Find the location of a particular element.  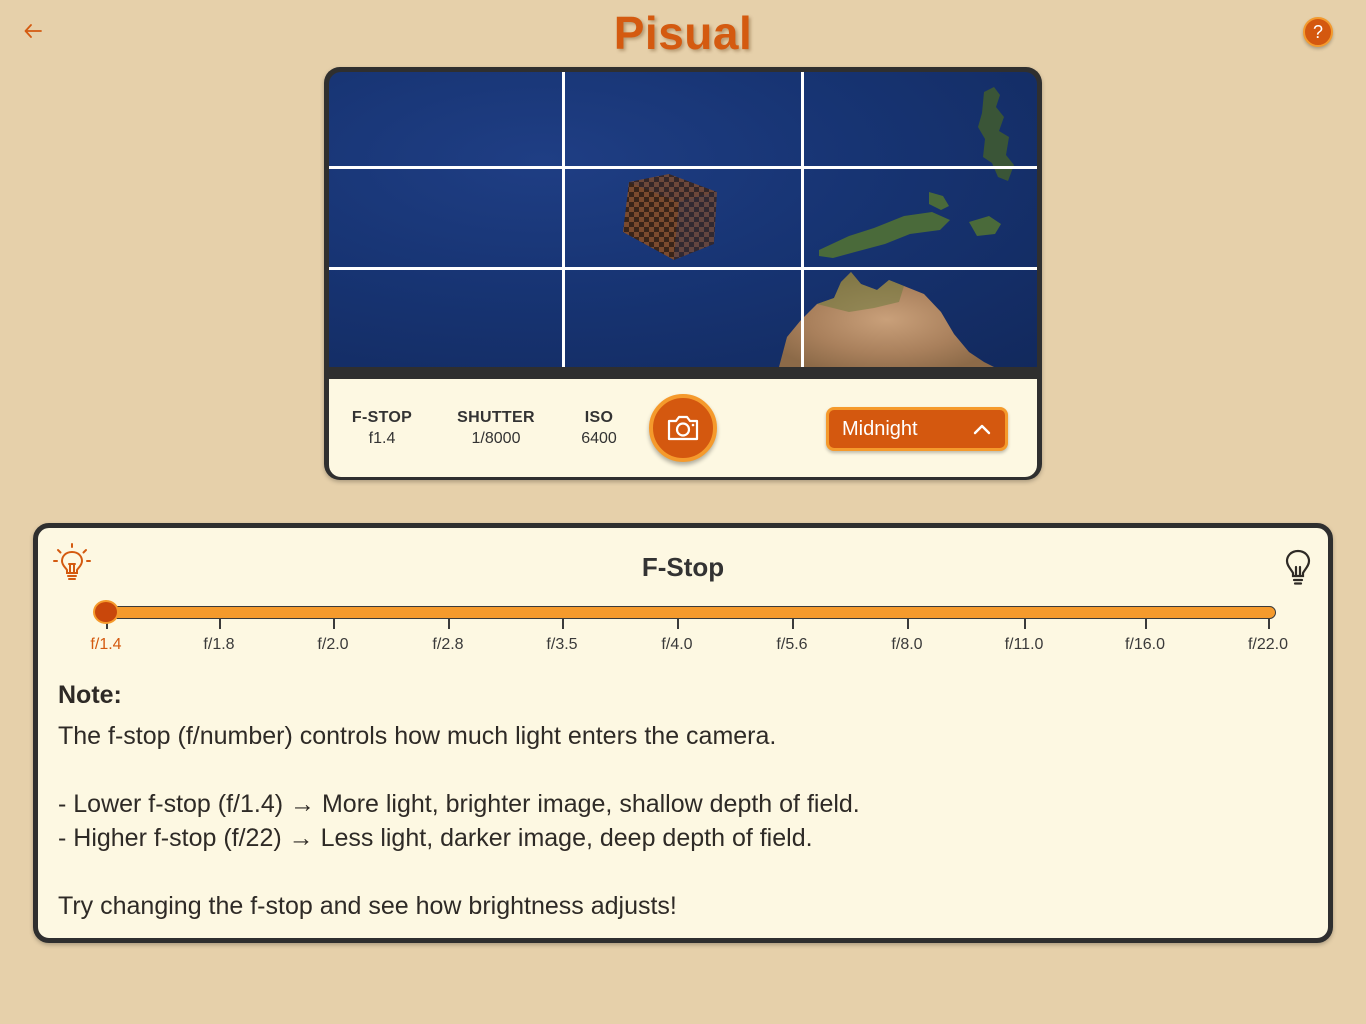

note-heading: Note: is located at coordinates (90, 695).